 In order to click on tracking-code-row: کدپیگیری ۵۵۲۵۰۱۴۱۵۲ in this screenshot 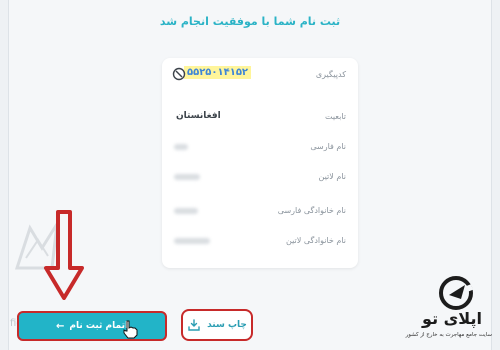, I will do `click(260, 76)`.